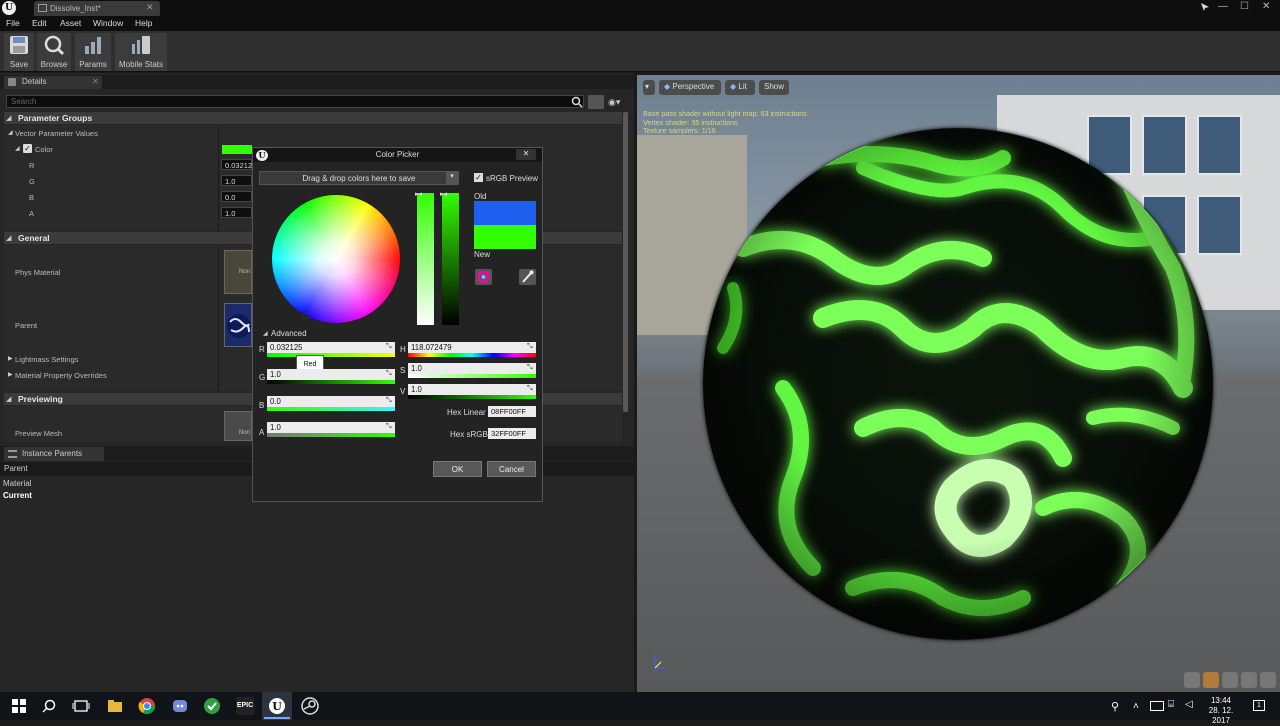  I want to click on picker-g-bar, so click(331, 382).